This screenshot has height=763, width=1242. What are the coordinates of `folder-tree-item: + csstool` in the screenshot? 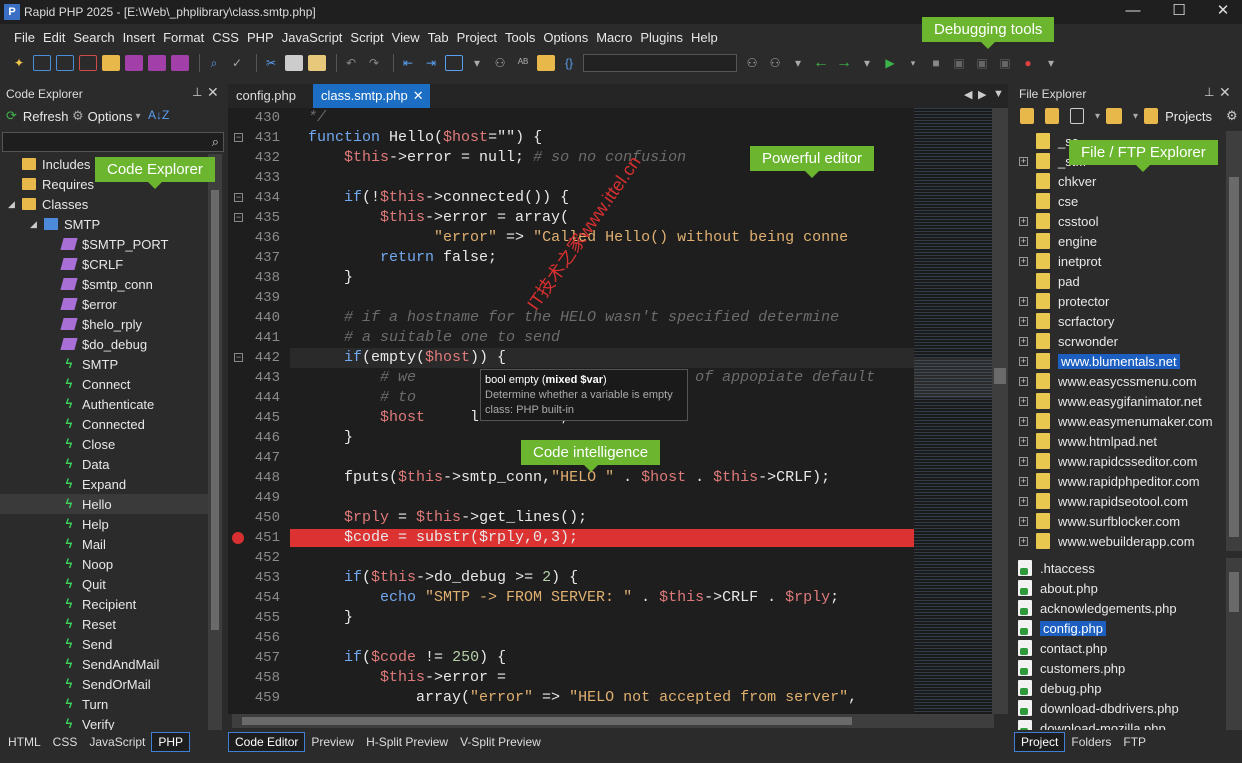 It's located at (1120, 221).